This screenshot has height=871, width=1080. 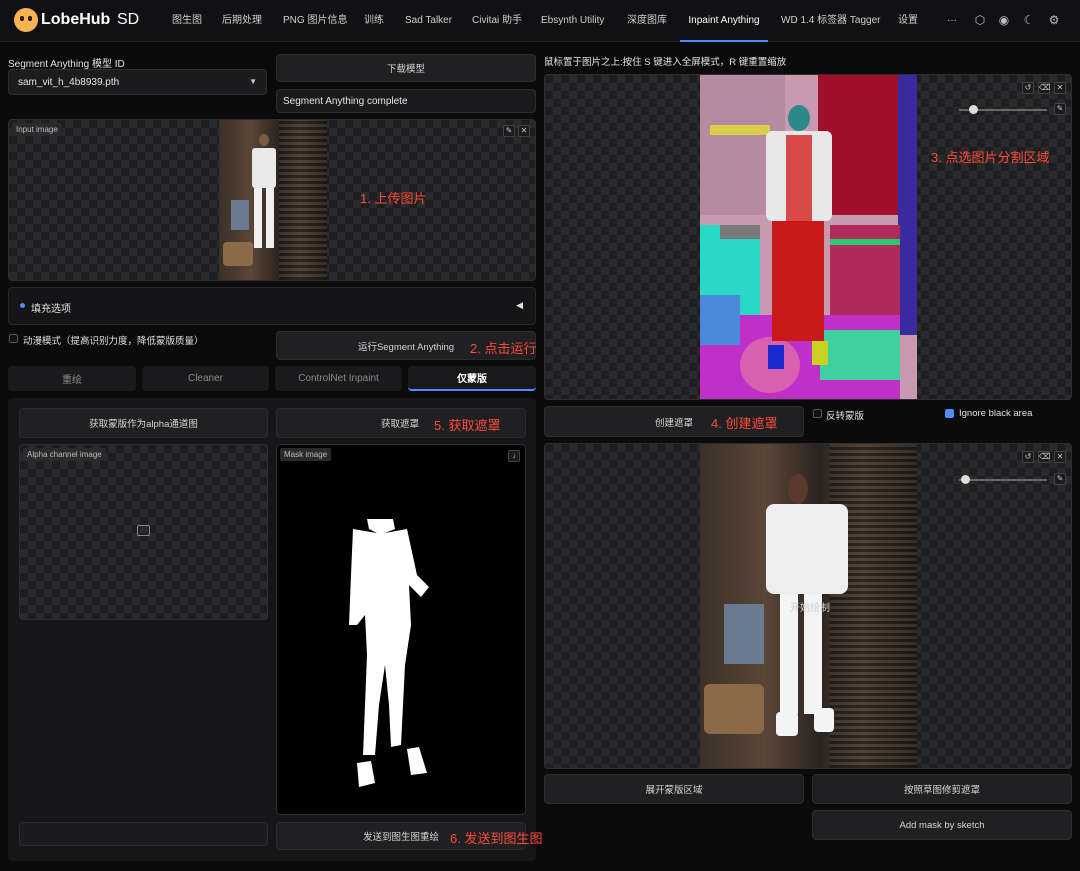 I want to click on input-photo, so click(x=273, y=200).